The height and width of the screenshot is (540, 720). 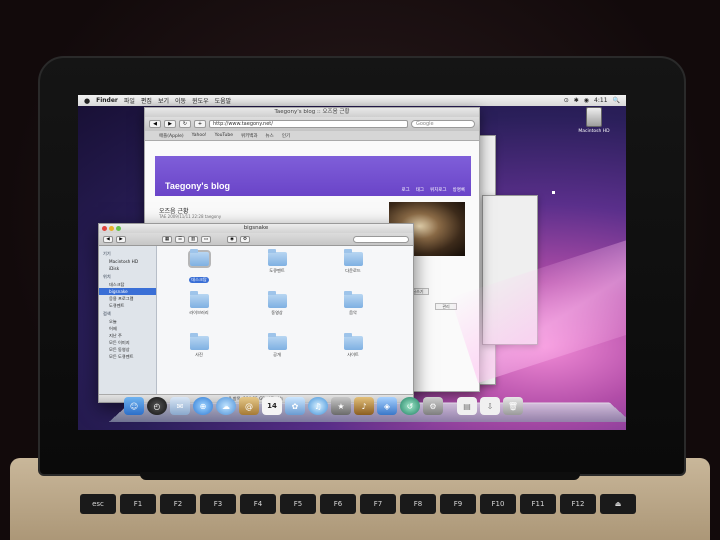 What do you see at coordinates (308, 124) in the screenshot?
I see `address-bar: http://www.taegony.net/` at bounding box center [308, 124].